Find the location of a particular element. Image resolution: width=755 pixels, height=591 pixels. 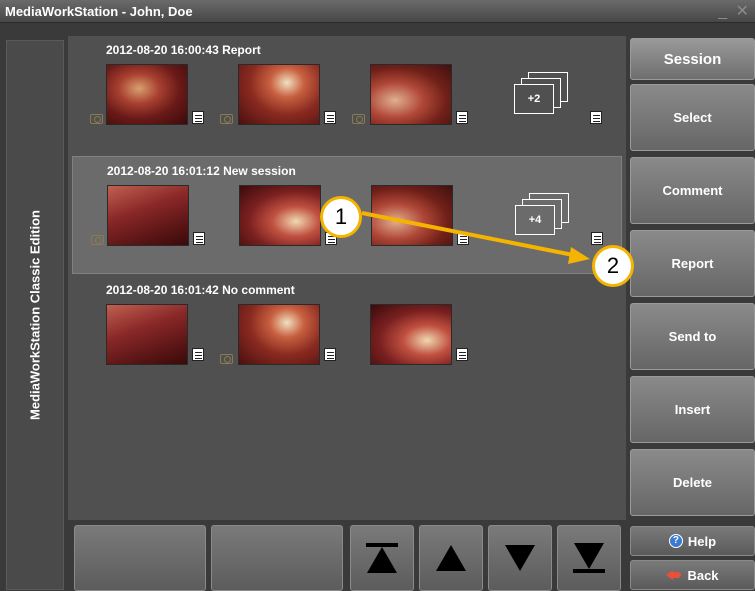

callout-step-1: 1 is located at coordinates (341, 217).